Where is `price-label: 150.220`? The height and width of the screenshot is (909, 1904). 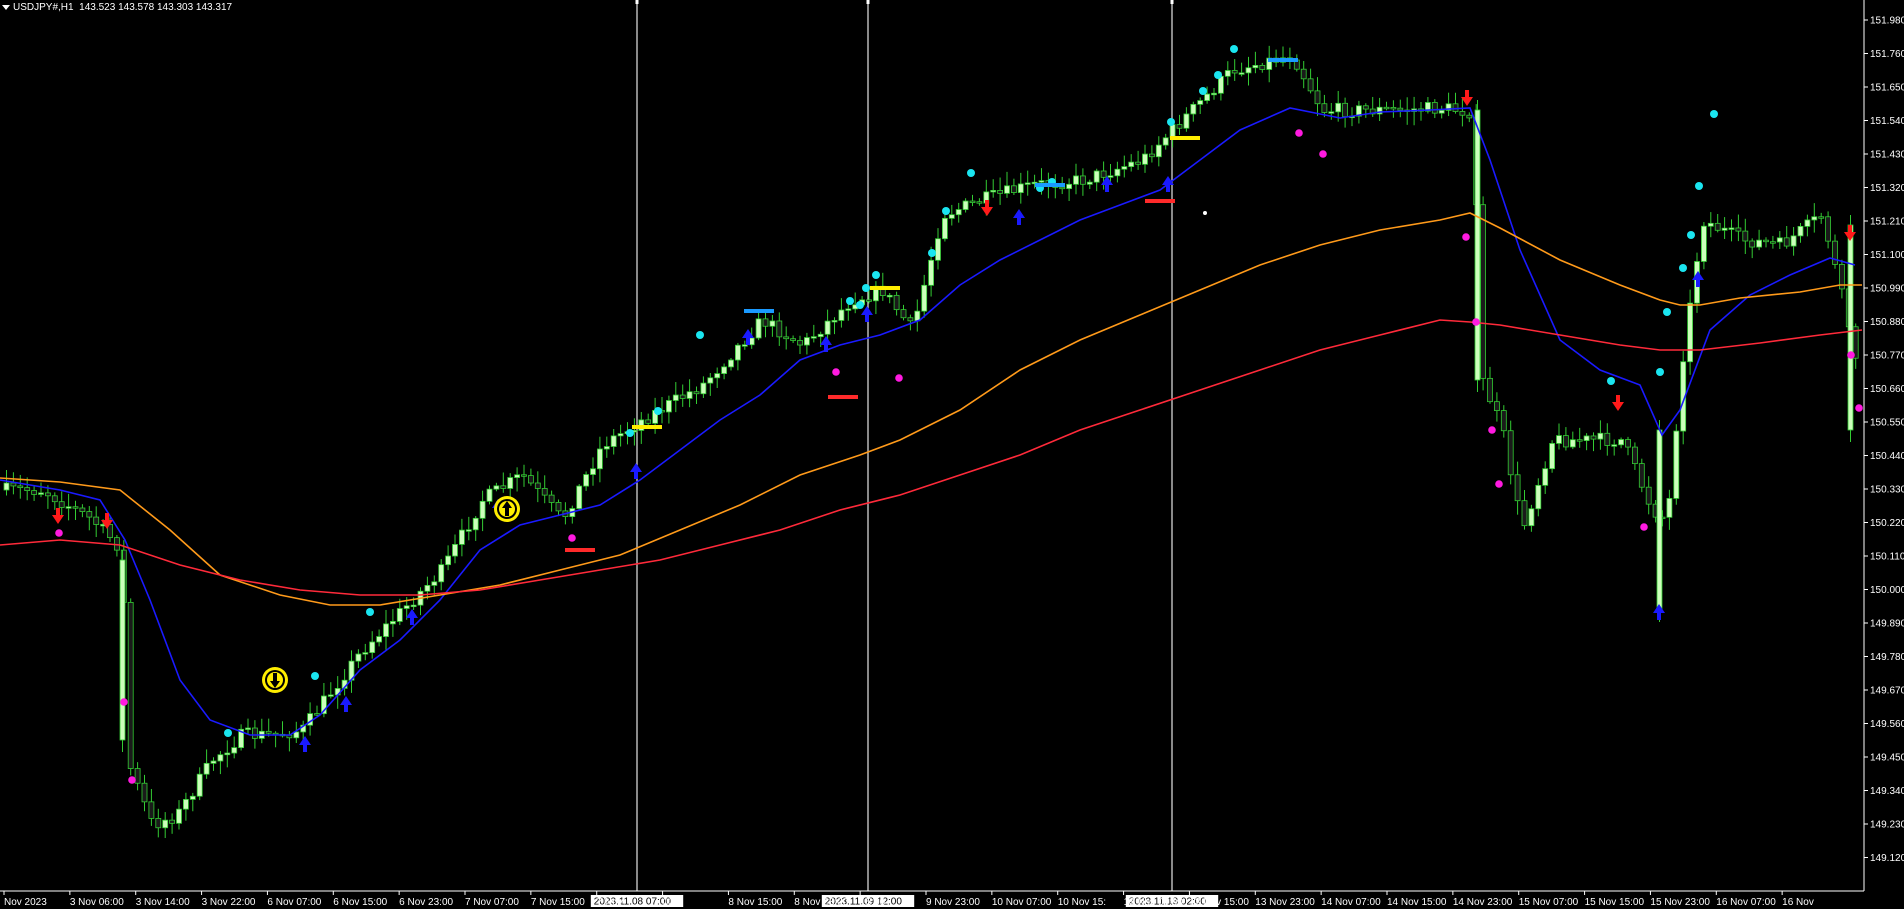
price-label: 150.220 is located at coordinates (1887, 523).